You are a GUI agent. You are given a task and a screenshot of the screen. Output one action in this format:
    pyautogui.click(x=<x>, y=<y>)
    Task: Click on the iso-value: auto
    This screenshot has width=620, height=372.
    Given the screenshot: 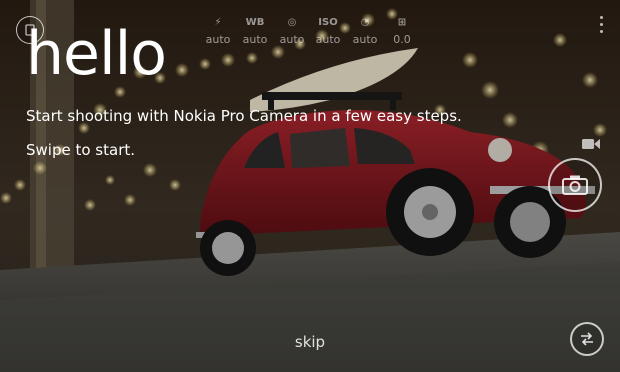 What is the action you would take?
    pyautogui.click(x=328, y=39)
    